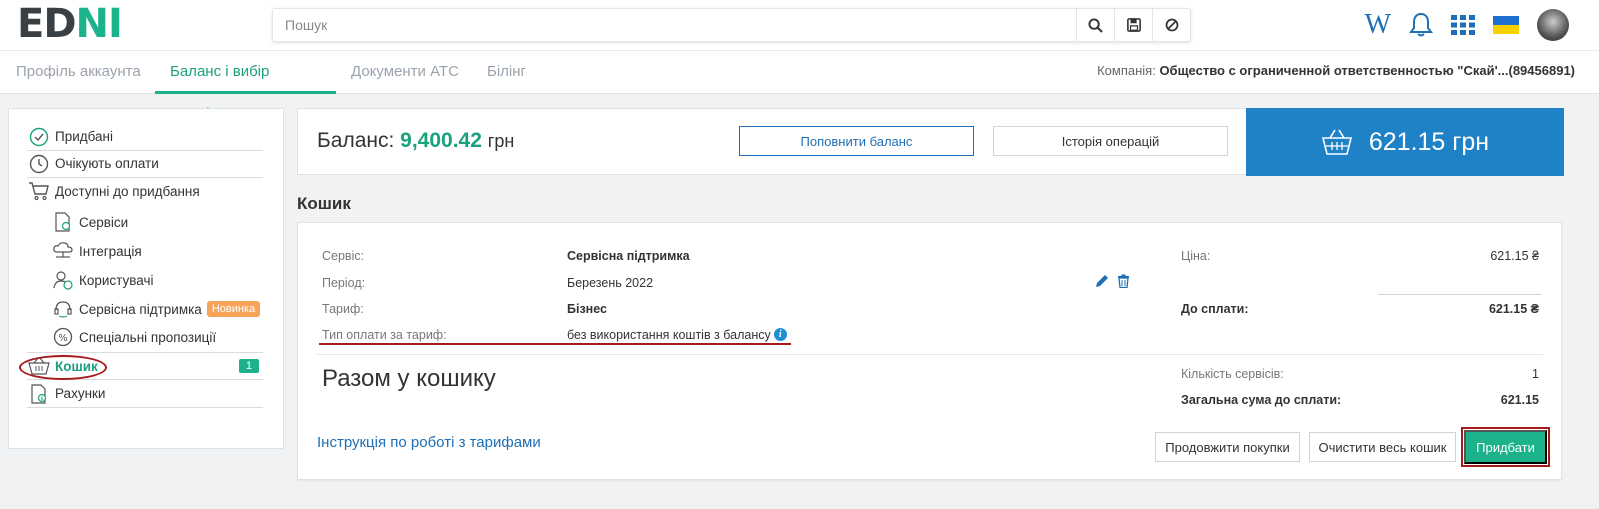 The height and width of the screenshot is (509, 1599). What do you see at coordinates (80, 393) in the screenshot?
I see `sidebar-item-label: Рахунки` at bounding box center [80, 393].